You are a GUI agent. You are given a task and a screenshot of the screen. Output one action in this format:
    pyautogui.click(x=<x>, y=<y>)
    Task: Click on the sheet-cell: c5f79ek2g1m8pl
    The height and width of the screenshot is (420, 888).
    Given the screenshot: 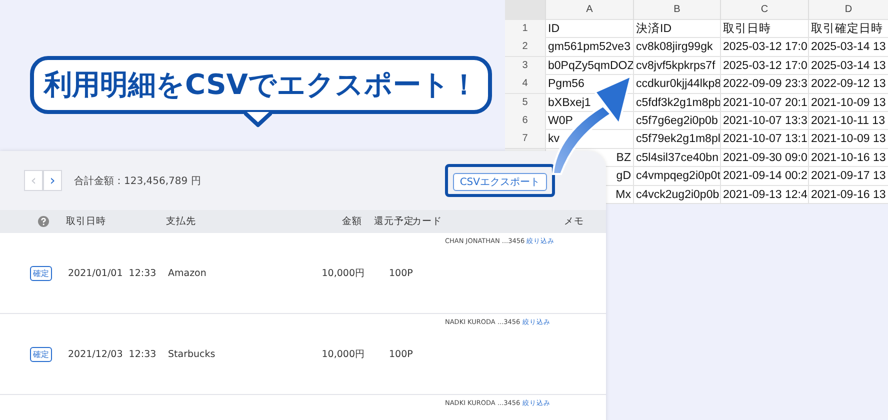 What is the action you would take?
    pyautogui.click(x=676, y=139)
    